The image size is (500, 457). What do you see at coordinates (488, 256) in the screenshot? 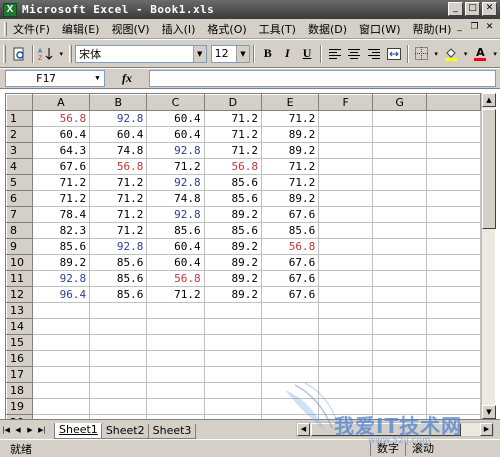
I see `vertical-scrollbar: ▲ ▼` at bounding box center [488, 256].